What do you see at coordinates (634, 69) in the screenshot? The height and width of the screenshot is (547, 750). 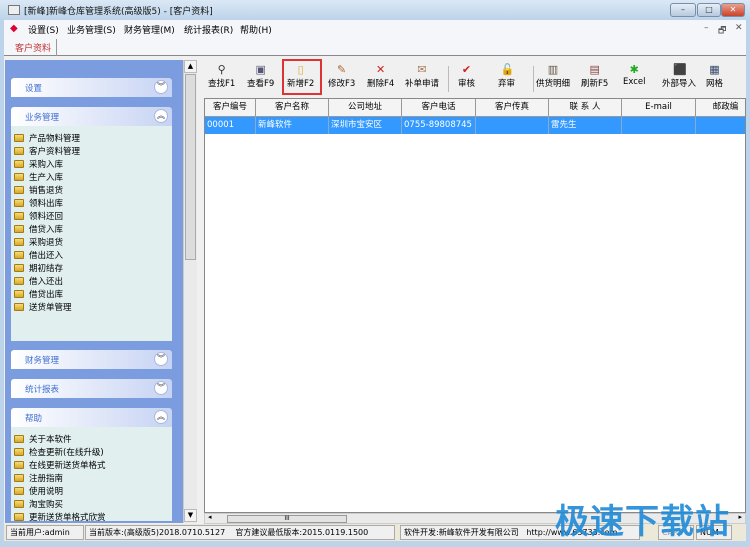 I see `excel-icon: ✱` at bounding box center [634, 69].